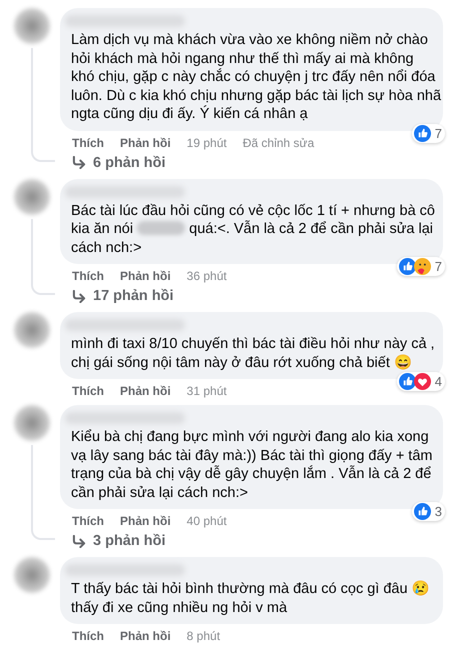 The height and width of the screenshot is (656, 474). What do you see at coordinates (102, 229) in the screenshot?
I see `comment-text: kia ăn nói` at bounding box center [102, 229].